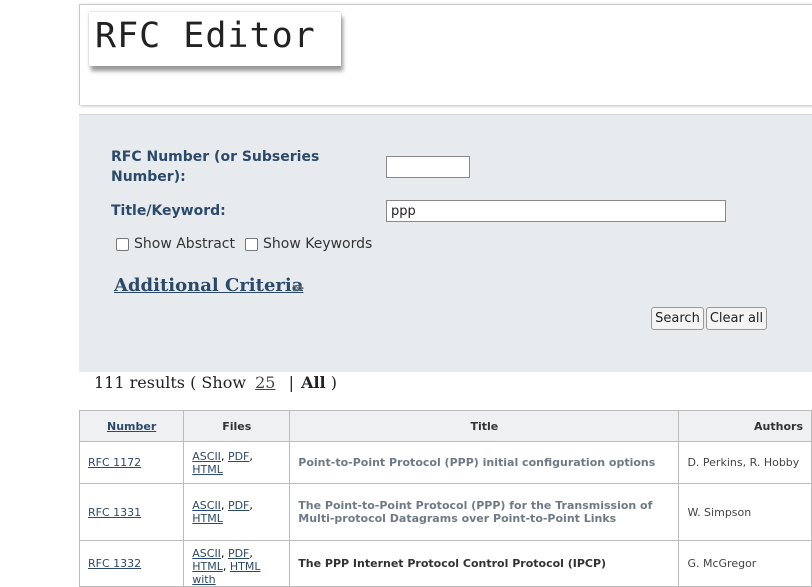  Describe the element at coordinates (677, 318) in the screenshot. I see `search-button: Search` at that location.